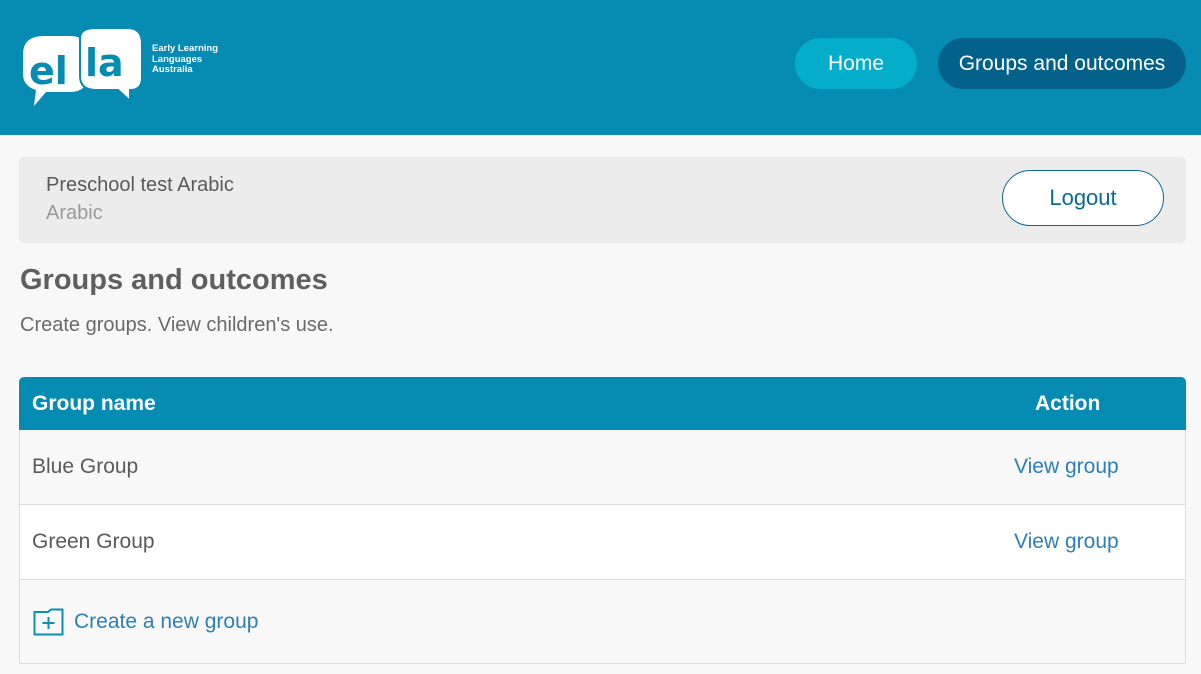 Image resolution: width=1201 pixels, height=674 pixels. I want to click on table-header: Group name Action, so click(602, 403).